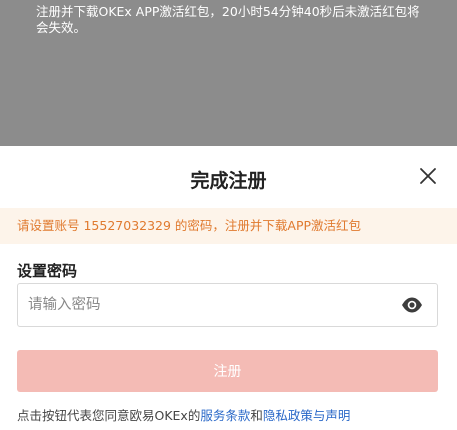  I want to click on eye-icon, so click(412, 305).